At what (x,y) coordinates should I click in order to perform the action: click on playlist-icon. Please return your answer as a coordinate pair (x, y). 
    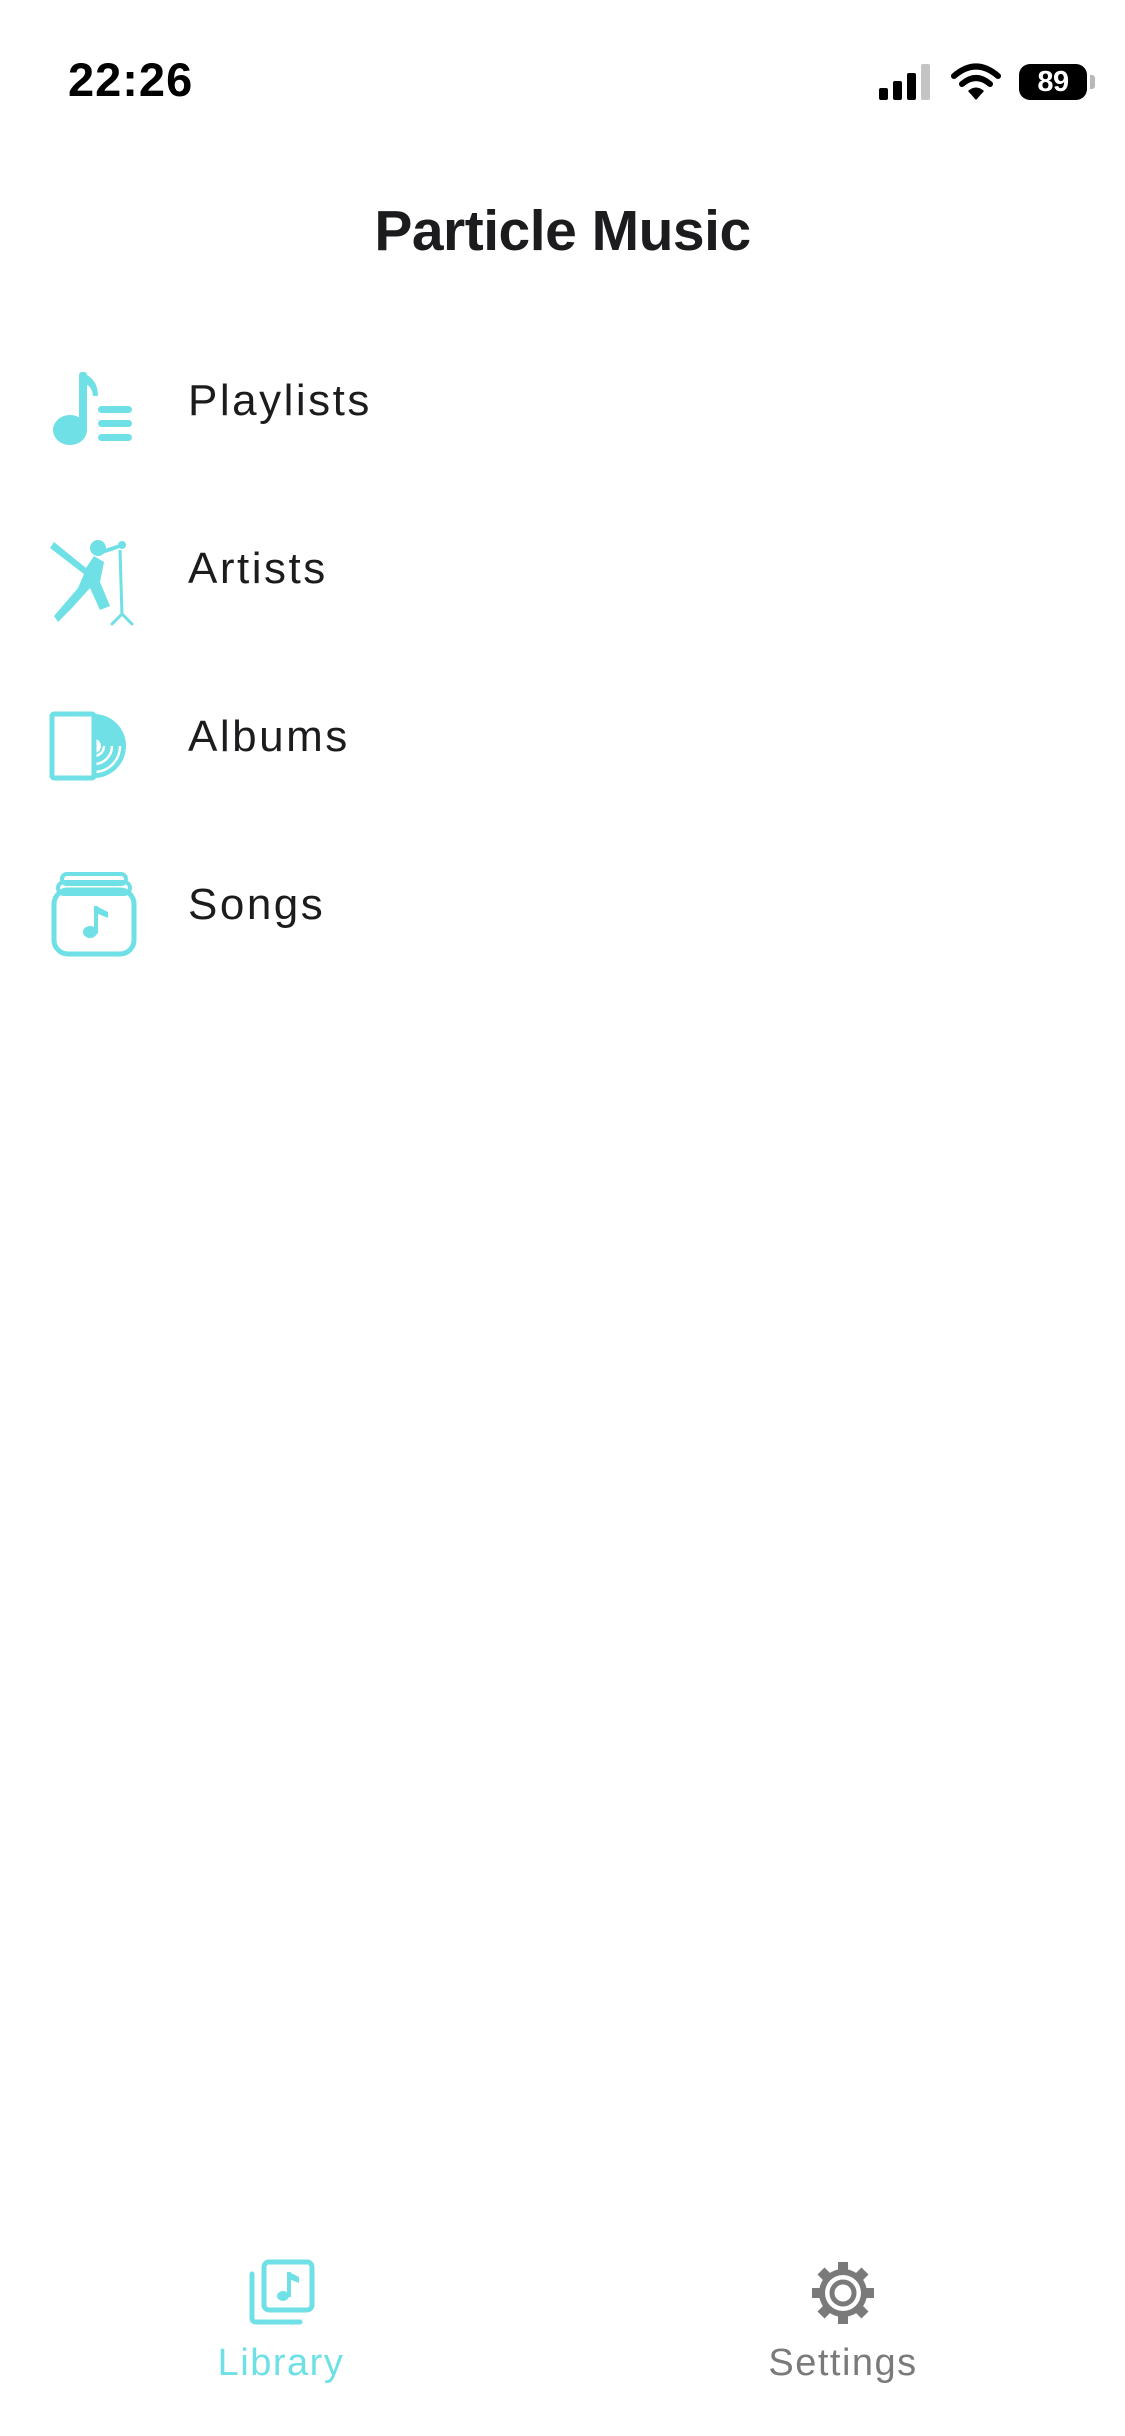
    Looking at the image, I should click on (94, 410).